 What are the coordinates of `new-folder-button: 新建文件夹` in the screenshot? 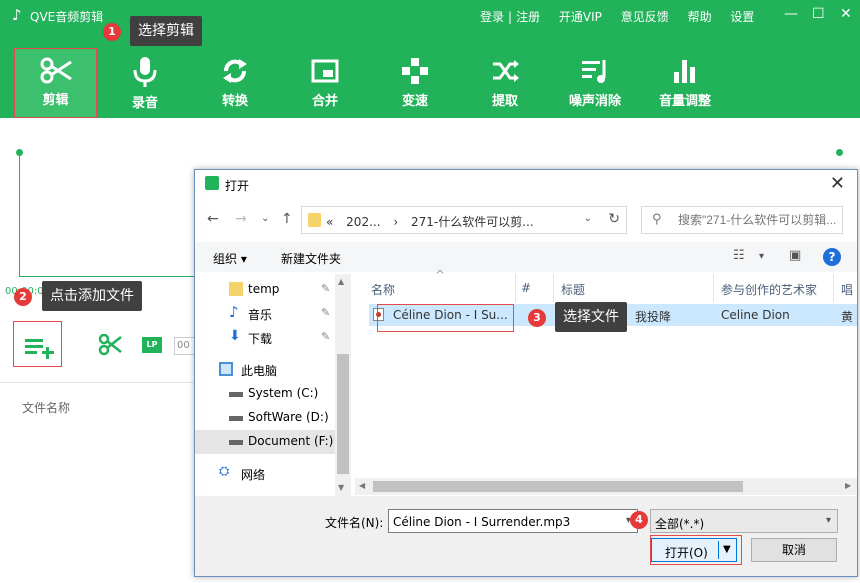 It's located at (311, 258).